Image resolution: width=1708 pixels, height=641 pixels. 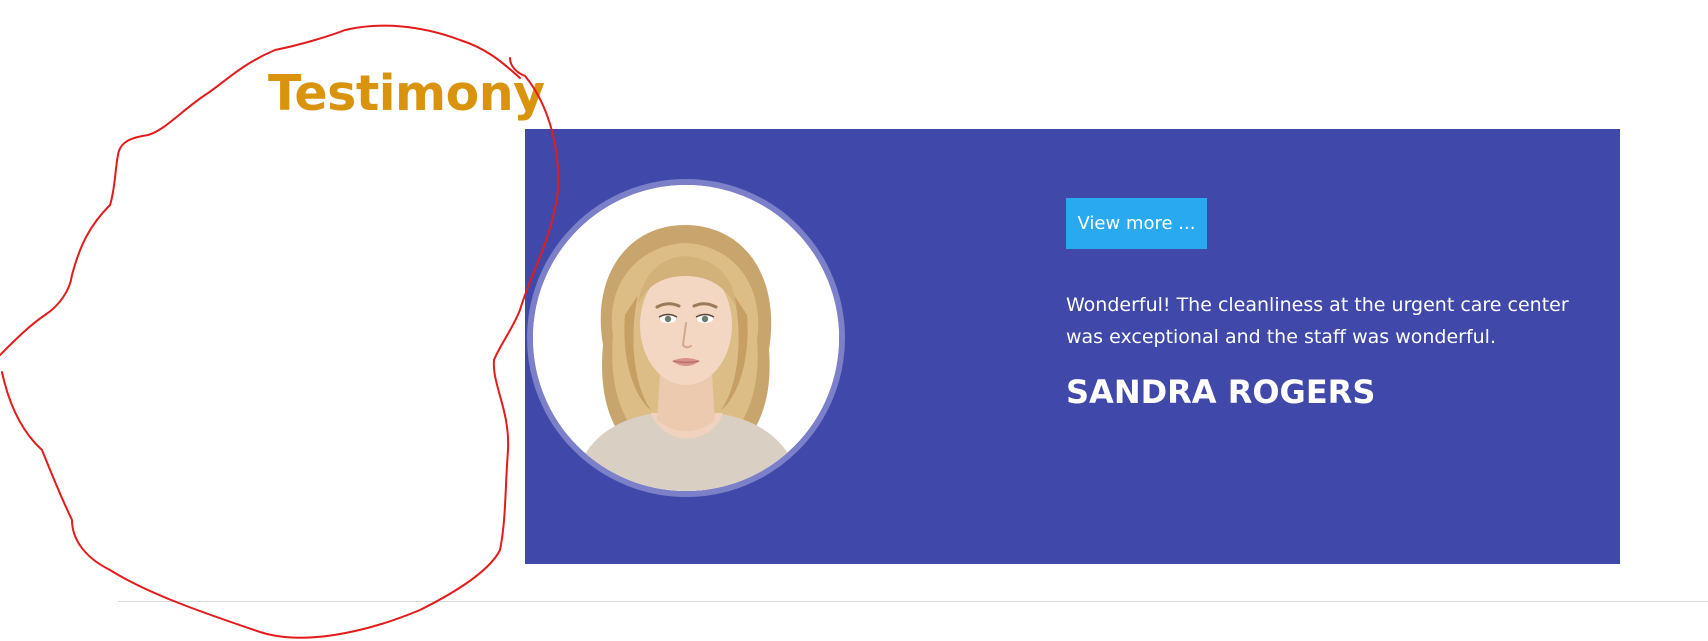 I want to click on section-divider, so click(x=913, y=601).